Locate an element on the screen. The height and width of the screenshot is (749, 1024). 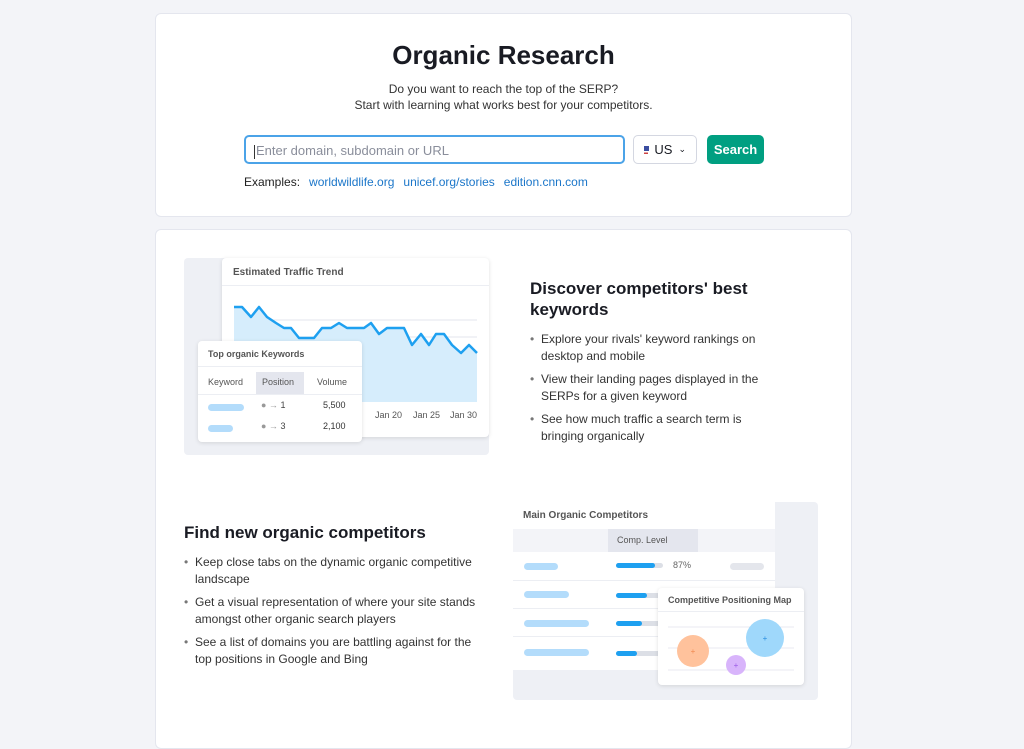
comp-level-value: 87% is located at coordinates (682, 565).